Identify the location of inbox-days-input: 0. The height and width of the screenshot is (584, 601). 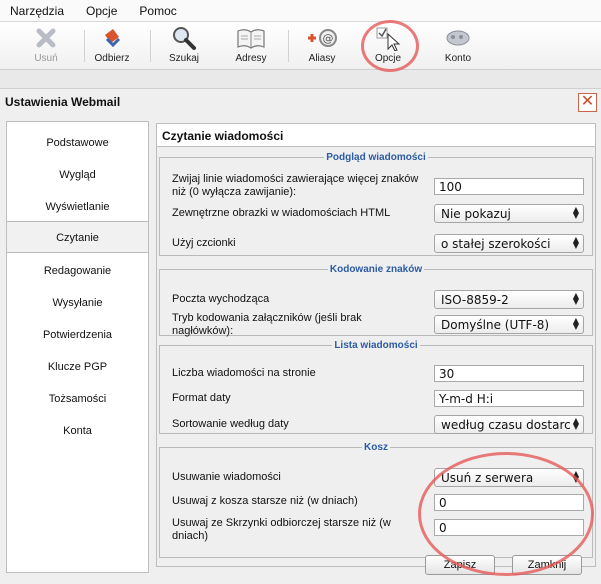
(509, 527).